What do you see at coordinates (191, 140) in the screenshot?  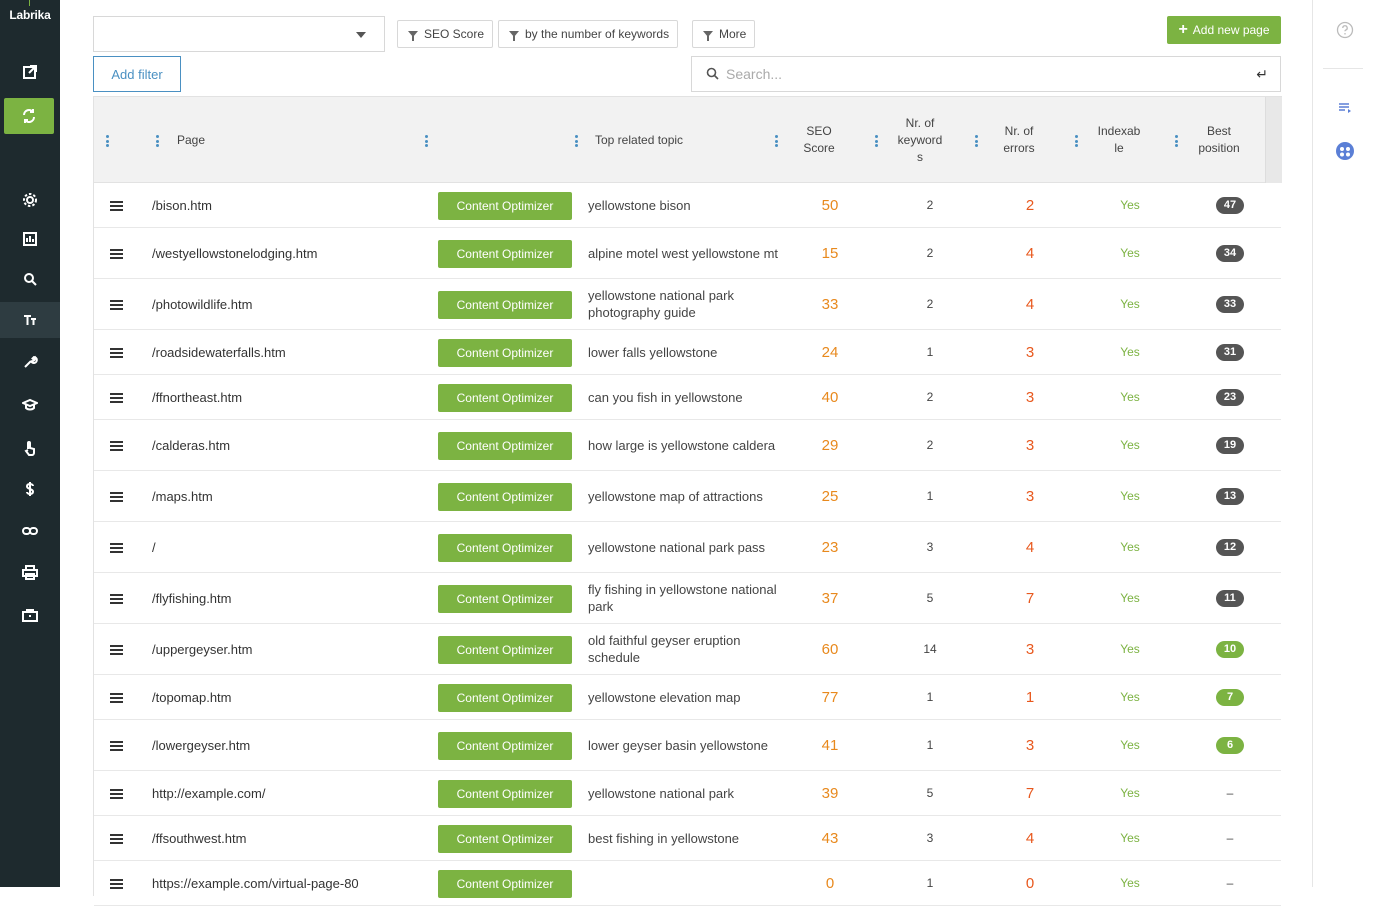 I see `column-header-page: Page` at bounding box center [191, 140].